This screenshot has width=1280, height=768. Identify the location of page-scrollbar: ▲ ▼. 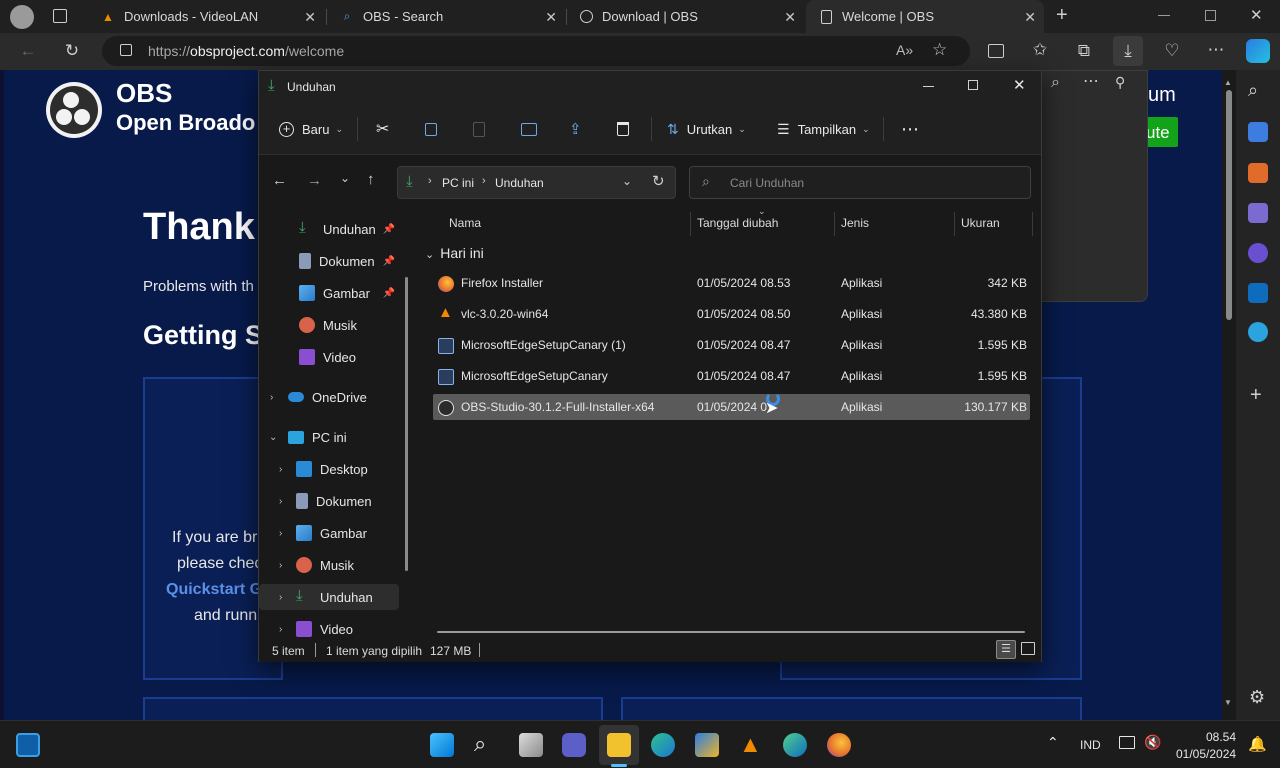
(1229, 395).